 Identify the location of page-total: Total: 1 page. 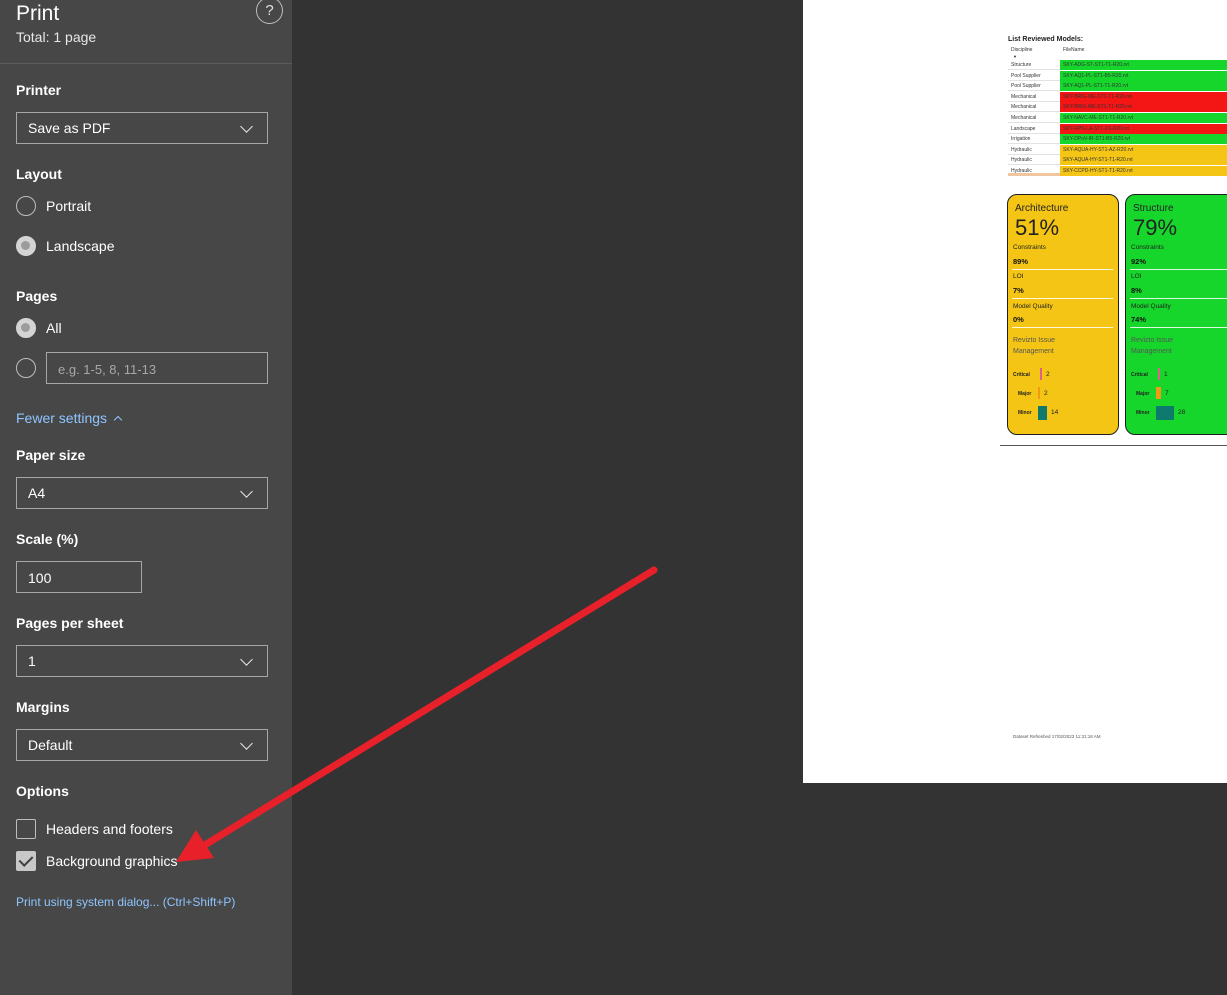
(56, 37).